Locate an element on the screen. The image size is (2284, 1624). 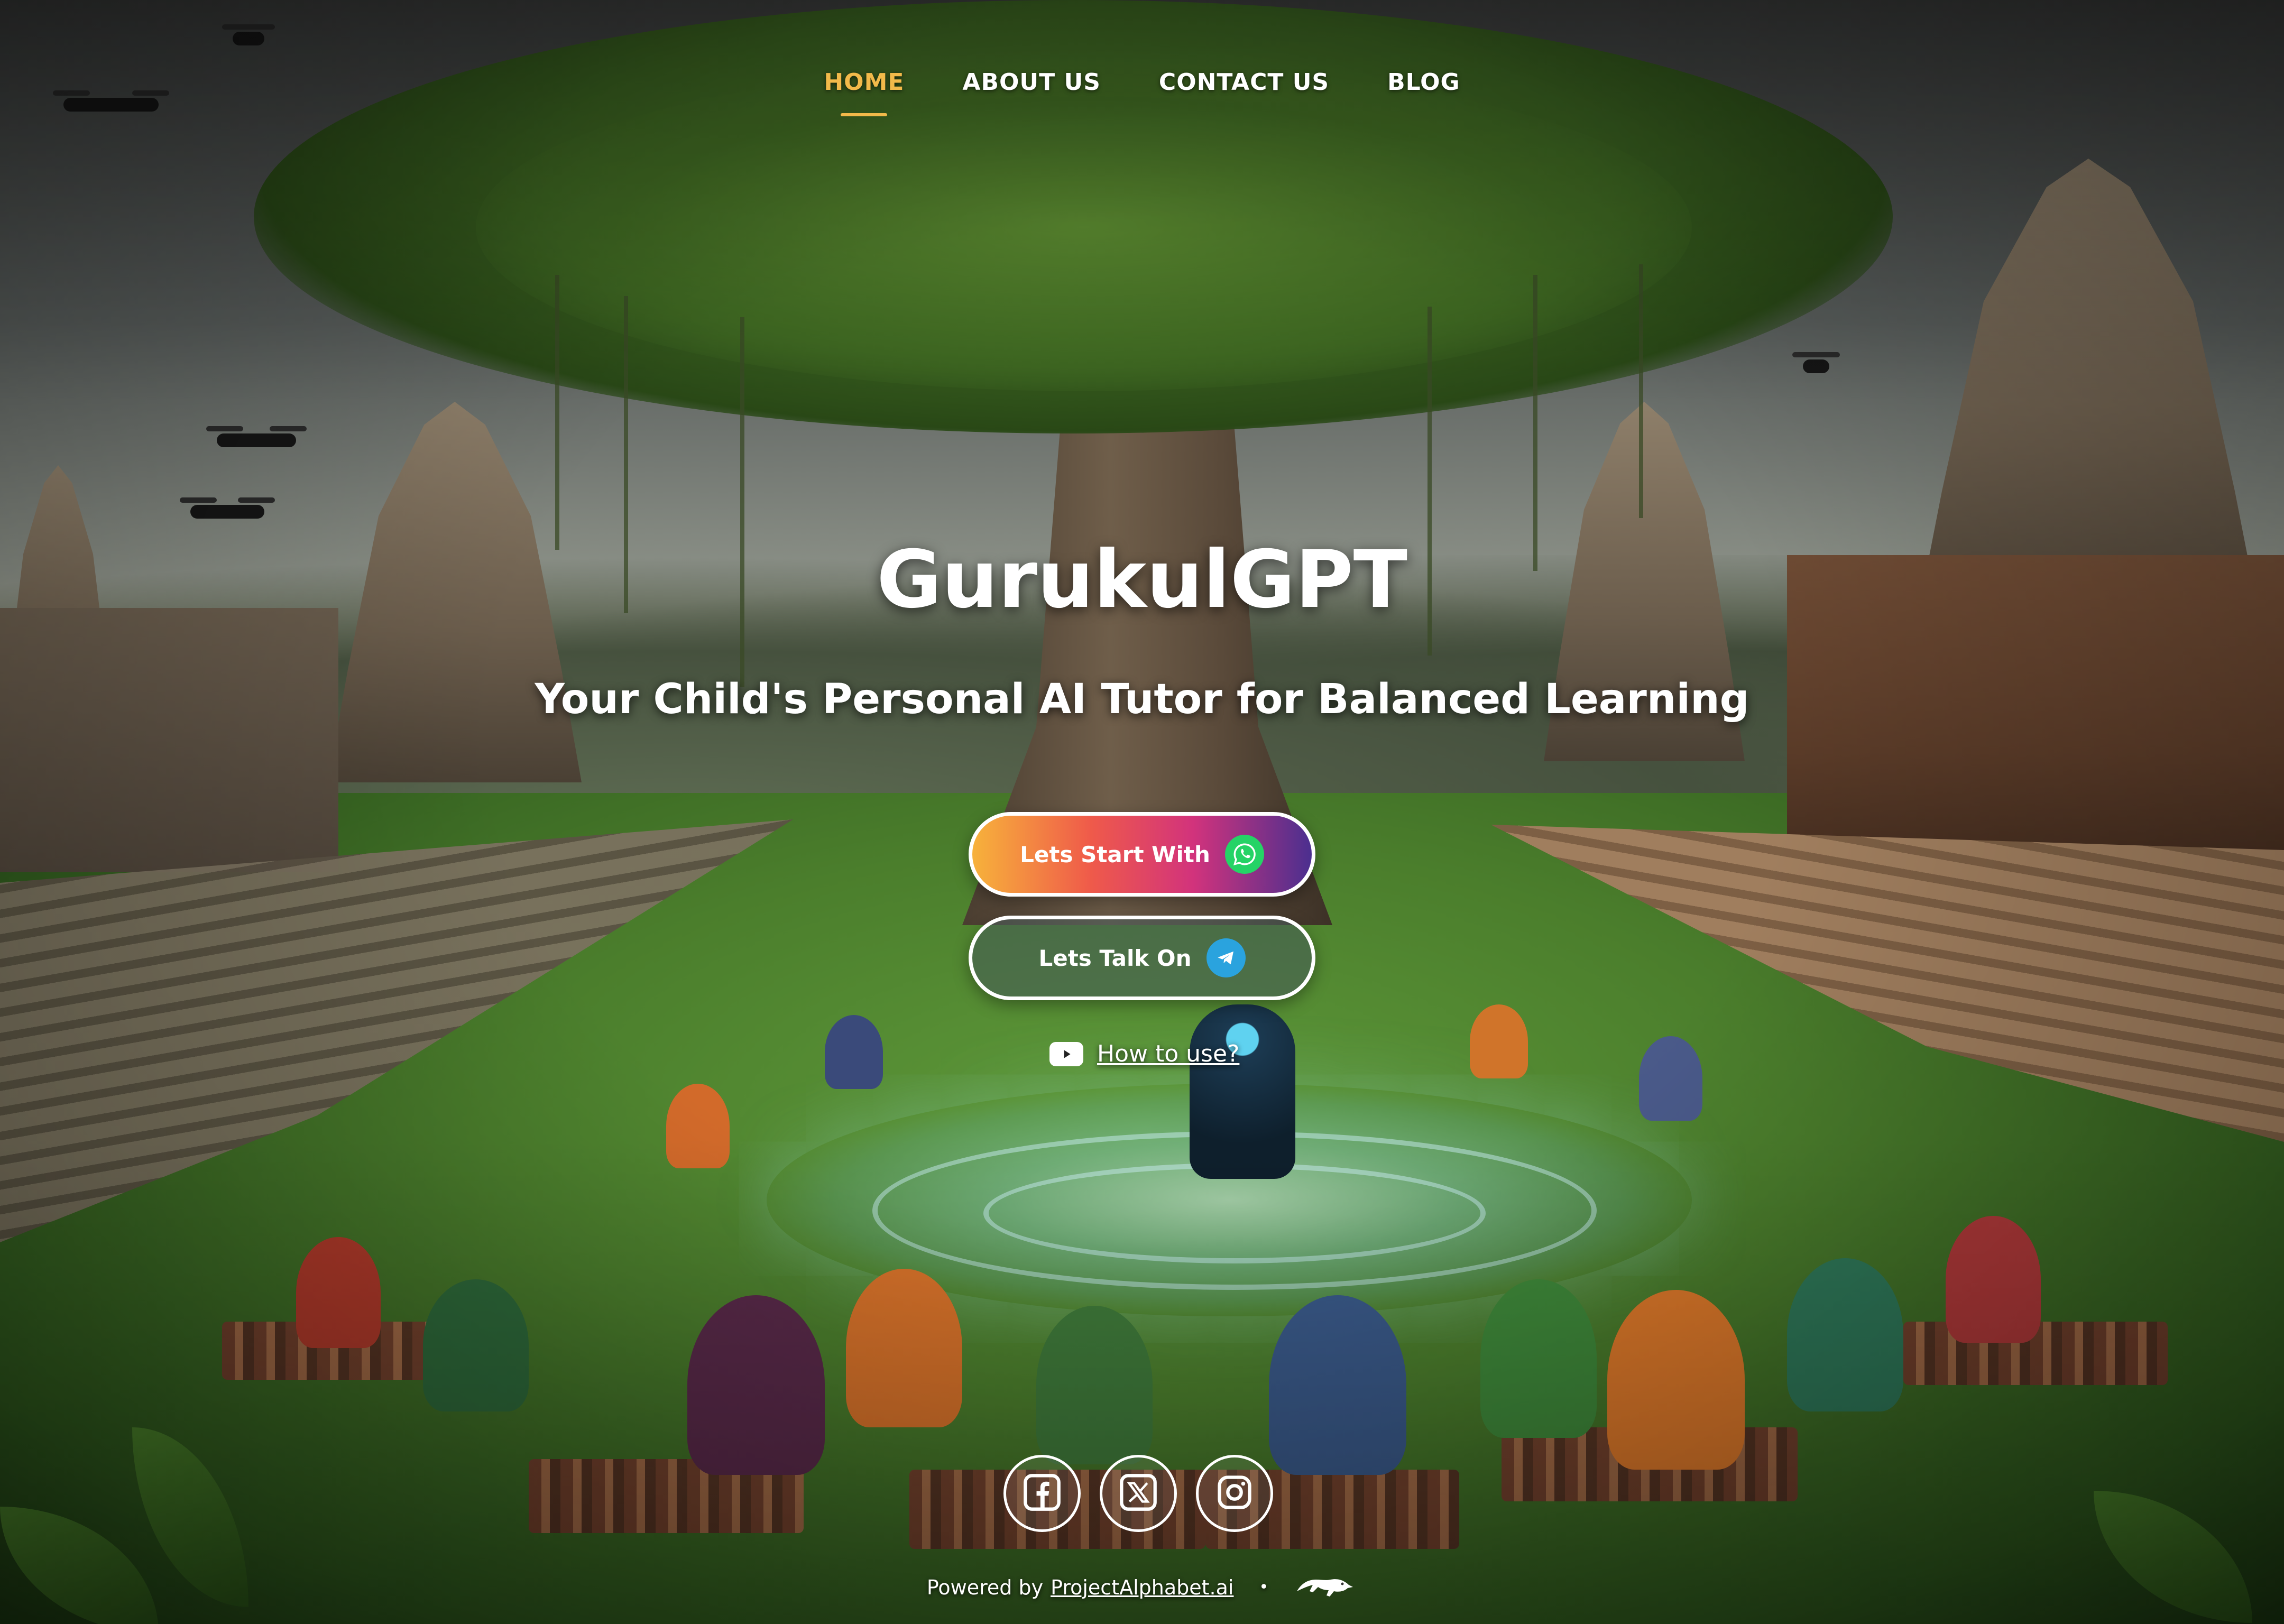
whatsapp-icon is located at coordinates (1244, 854).